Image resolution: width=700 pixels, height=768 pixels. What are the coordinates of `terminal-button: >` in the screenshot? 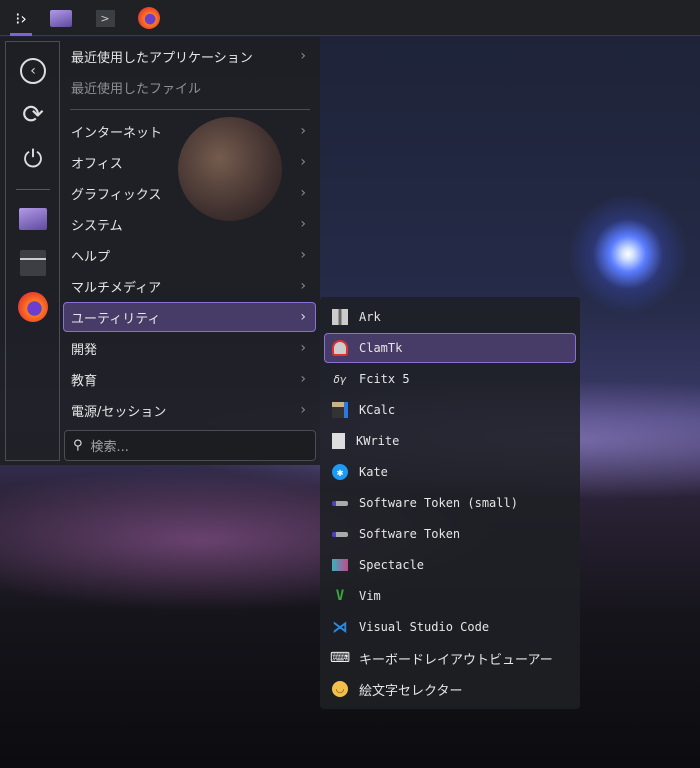 It's located at (105, 18).